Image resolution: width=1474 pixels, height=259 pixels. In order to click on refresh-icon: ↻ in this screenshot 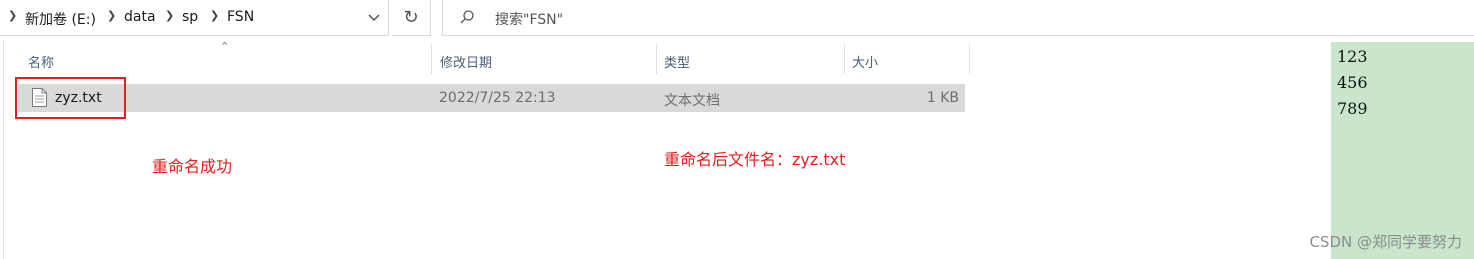, I will do `click(411, 17)`.